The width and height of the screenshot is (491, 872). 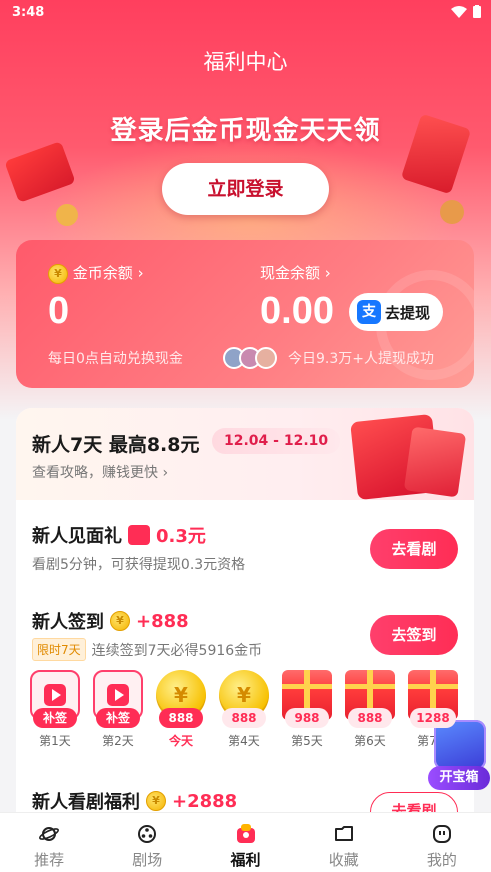 I want to click on task-reward: +2888, so click(x=205, y=801).